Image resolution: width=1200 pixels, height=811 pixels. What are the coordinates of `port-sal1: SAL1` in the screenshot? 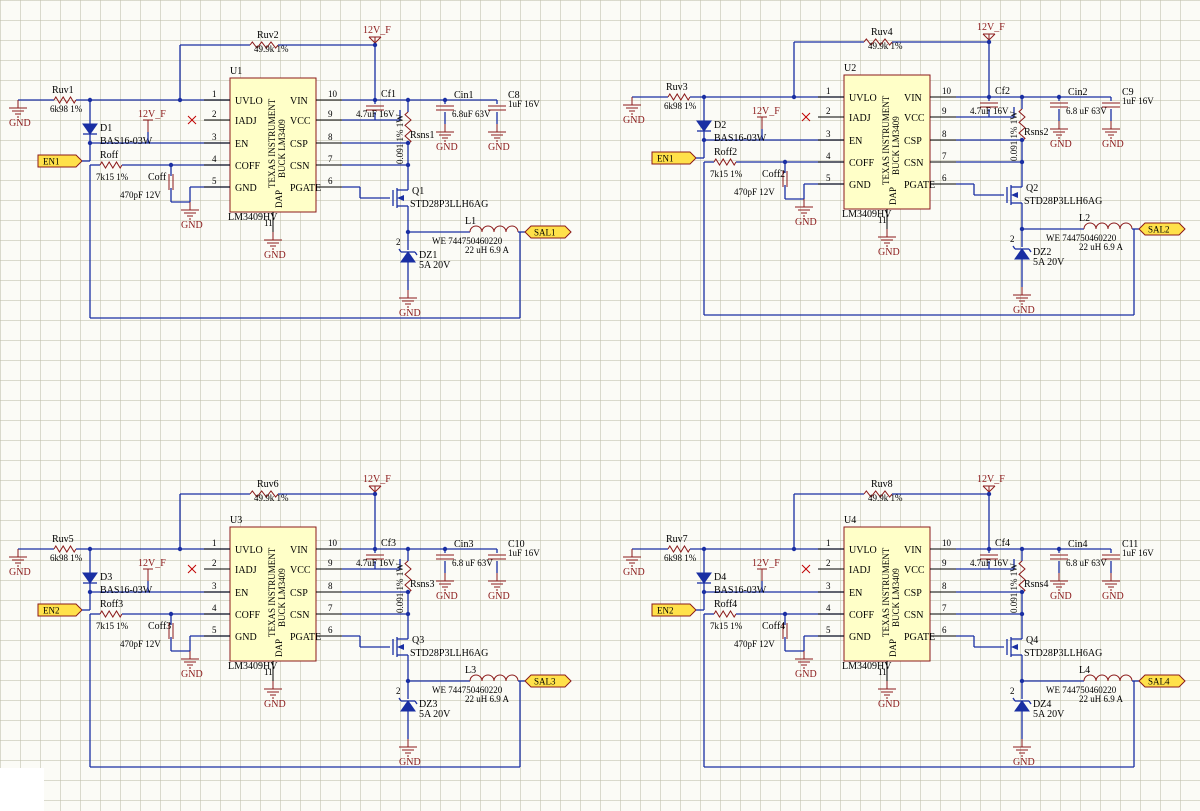 It's located at (548, 232).